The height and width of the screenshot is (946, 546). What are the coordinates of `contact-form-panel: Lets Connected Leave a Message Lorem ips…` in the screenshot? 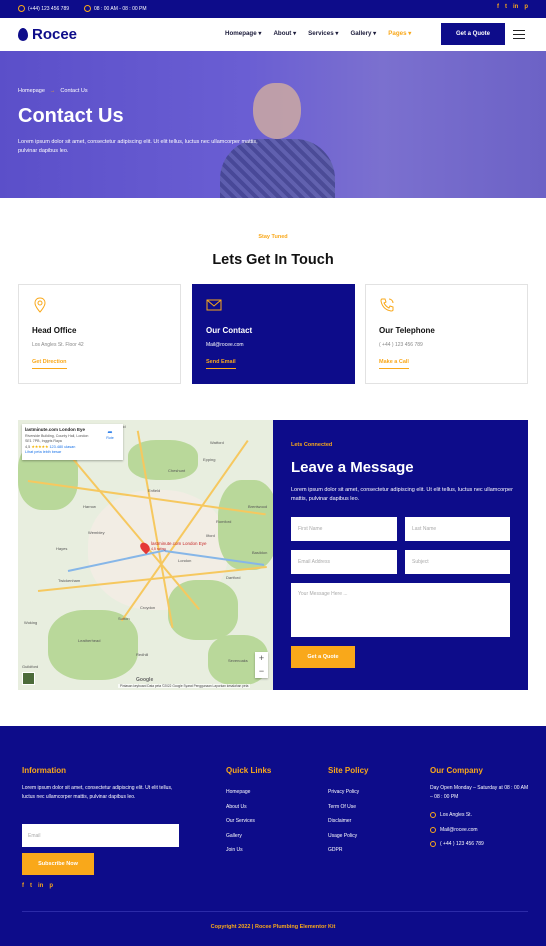 It's located at (400, 555).